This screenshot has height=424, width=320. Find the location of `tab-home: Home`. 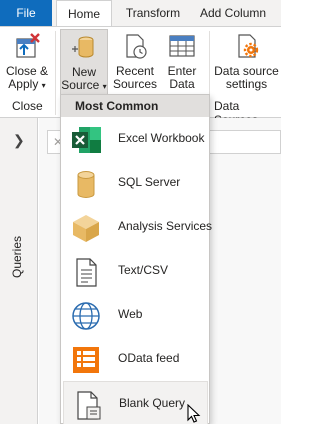

tab-home: Home is located at coordinates (84, 13).